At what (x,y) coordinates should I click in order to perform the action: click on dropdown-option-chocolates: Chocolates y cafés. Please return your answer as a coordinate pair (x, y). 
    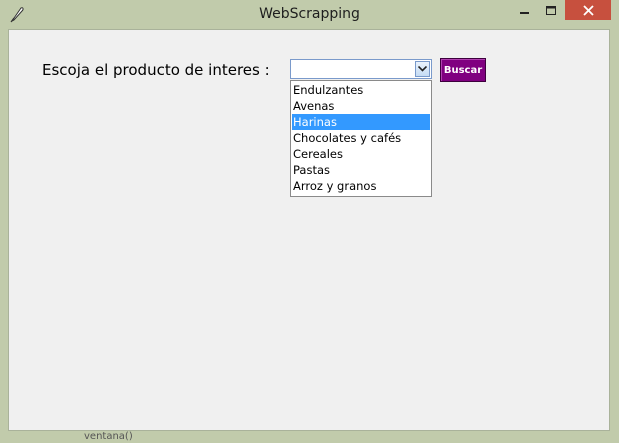
    Looking at the image, I should click on (361, 138).